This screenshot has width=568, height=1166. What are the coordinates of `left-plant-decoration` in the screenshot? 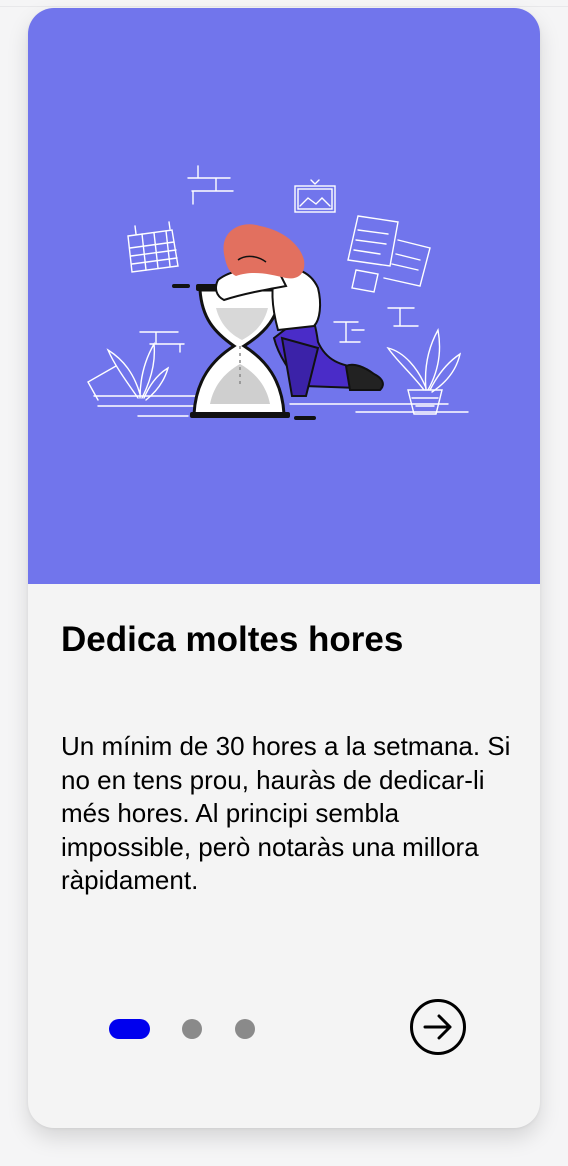 It's located at (138, 371).